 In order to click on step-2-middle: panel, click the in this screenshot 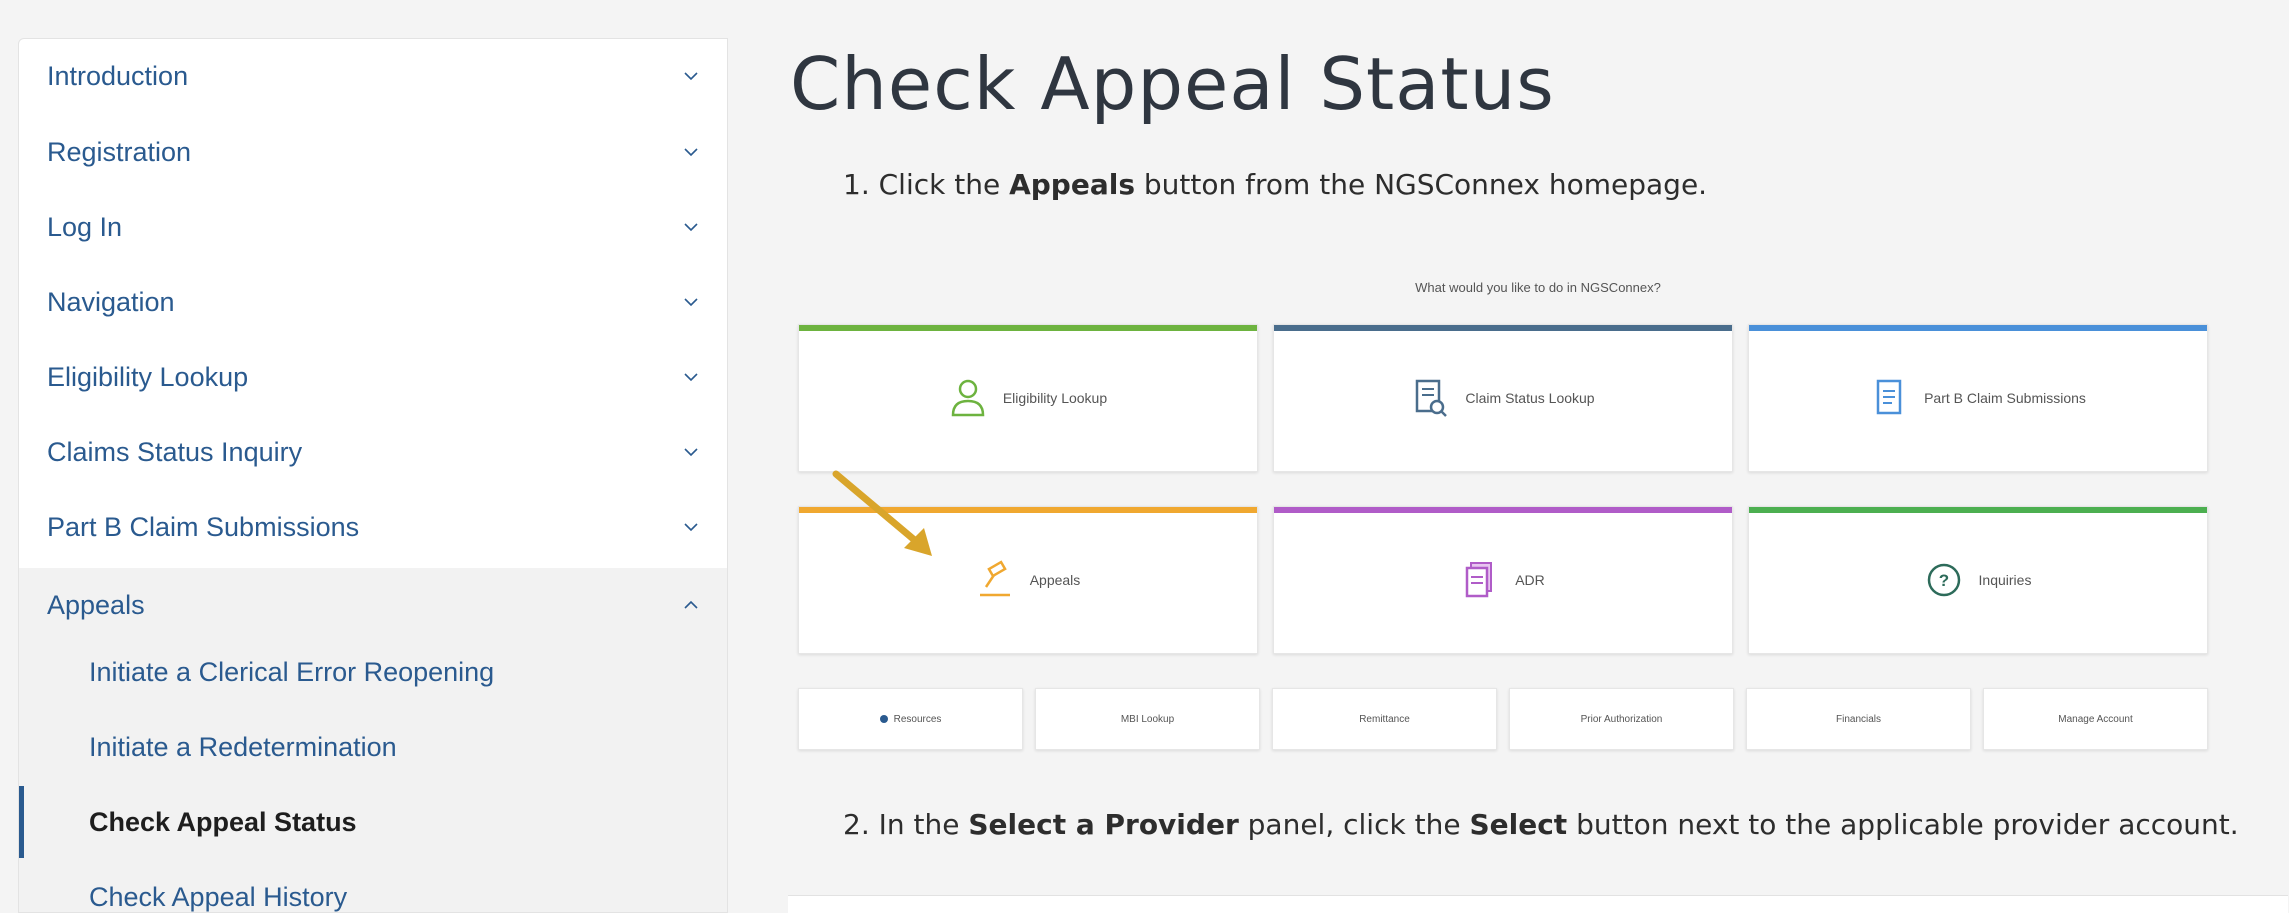, I will do `click(1354, 824)`.